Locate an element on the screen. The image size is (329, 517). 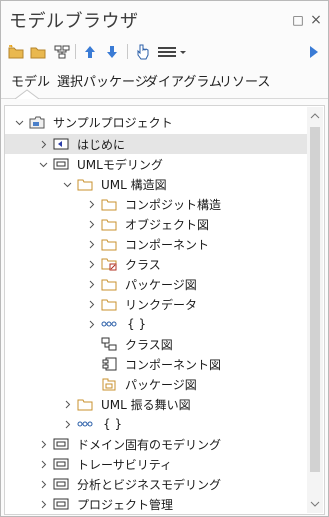
expand-toolbar-button is located at coordinates (314, 51).